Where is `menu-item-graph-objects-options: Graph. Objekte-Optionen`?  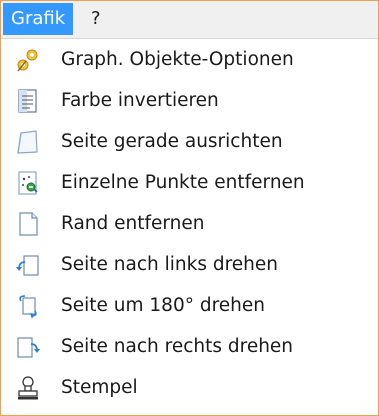 menu-item-graph-objects-options: Graph. Objekte-Optionen is located at coordinates (189, 59).